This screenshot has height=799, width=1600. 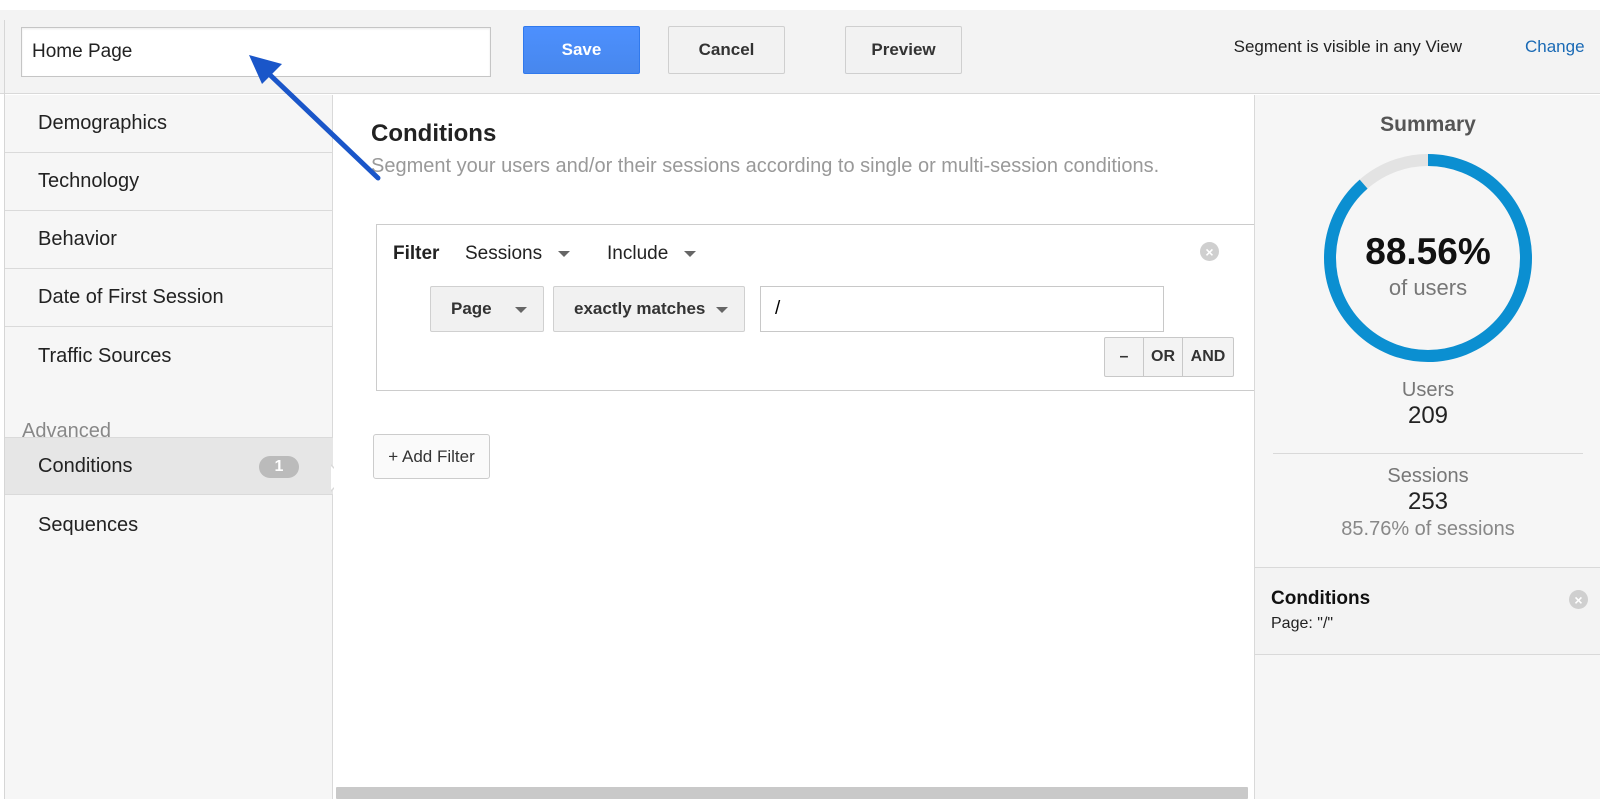 What do you see at coordinates (1208, 357) in the screenshot?
I see `and-button: AND` at bounding box center [1208, 357].